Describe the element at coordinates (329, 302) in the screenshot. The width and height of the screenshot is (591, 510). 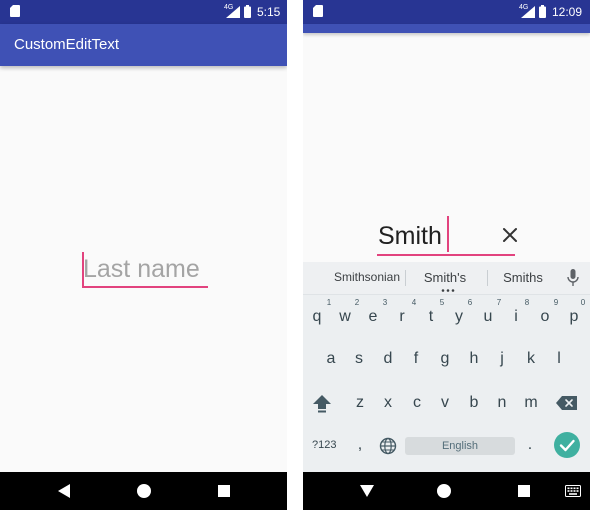
I see `key-hint: 1` at that location.